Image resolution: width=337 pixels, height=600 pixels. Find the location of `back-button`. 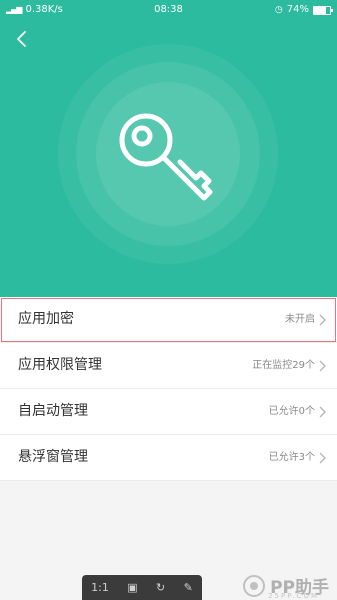

back-button is located at coordinates (23, 39).